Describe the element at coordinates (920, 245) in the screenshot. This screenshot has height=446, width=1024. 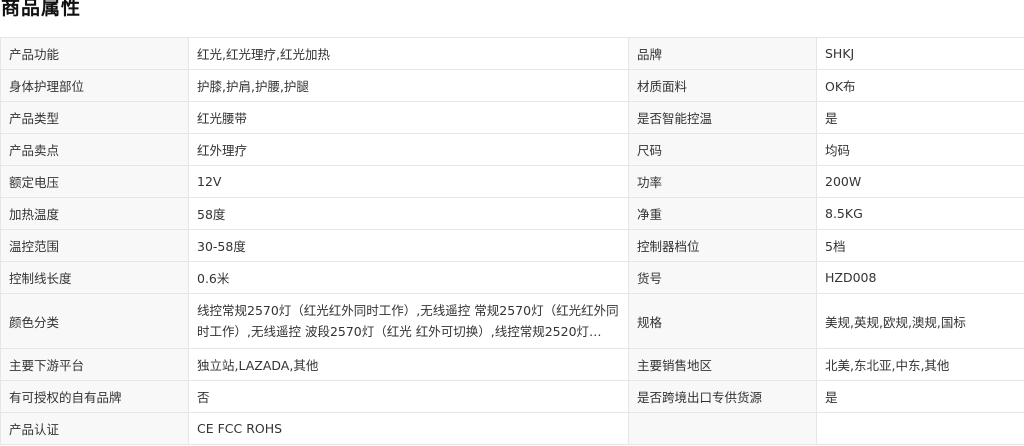
I see `attr-value: 5档` at that location.